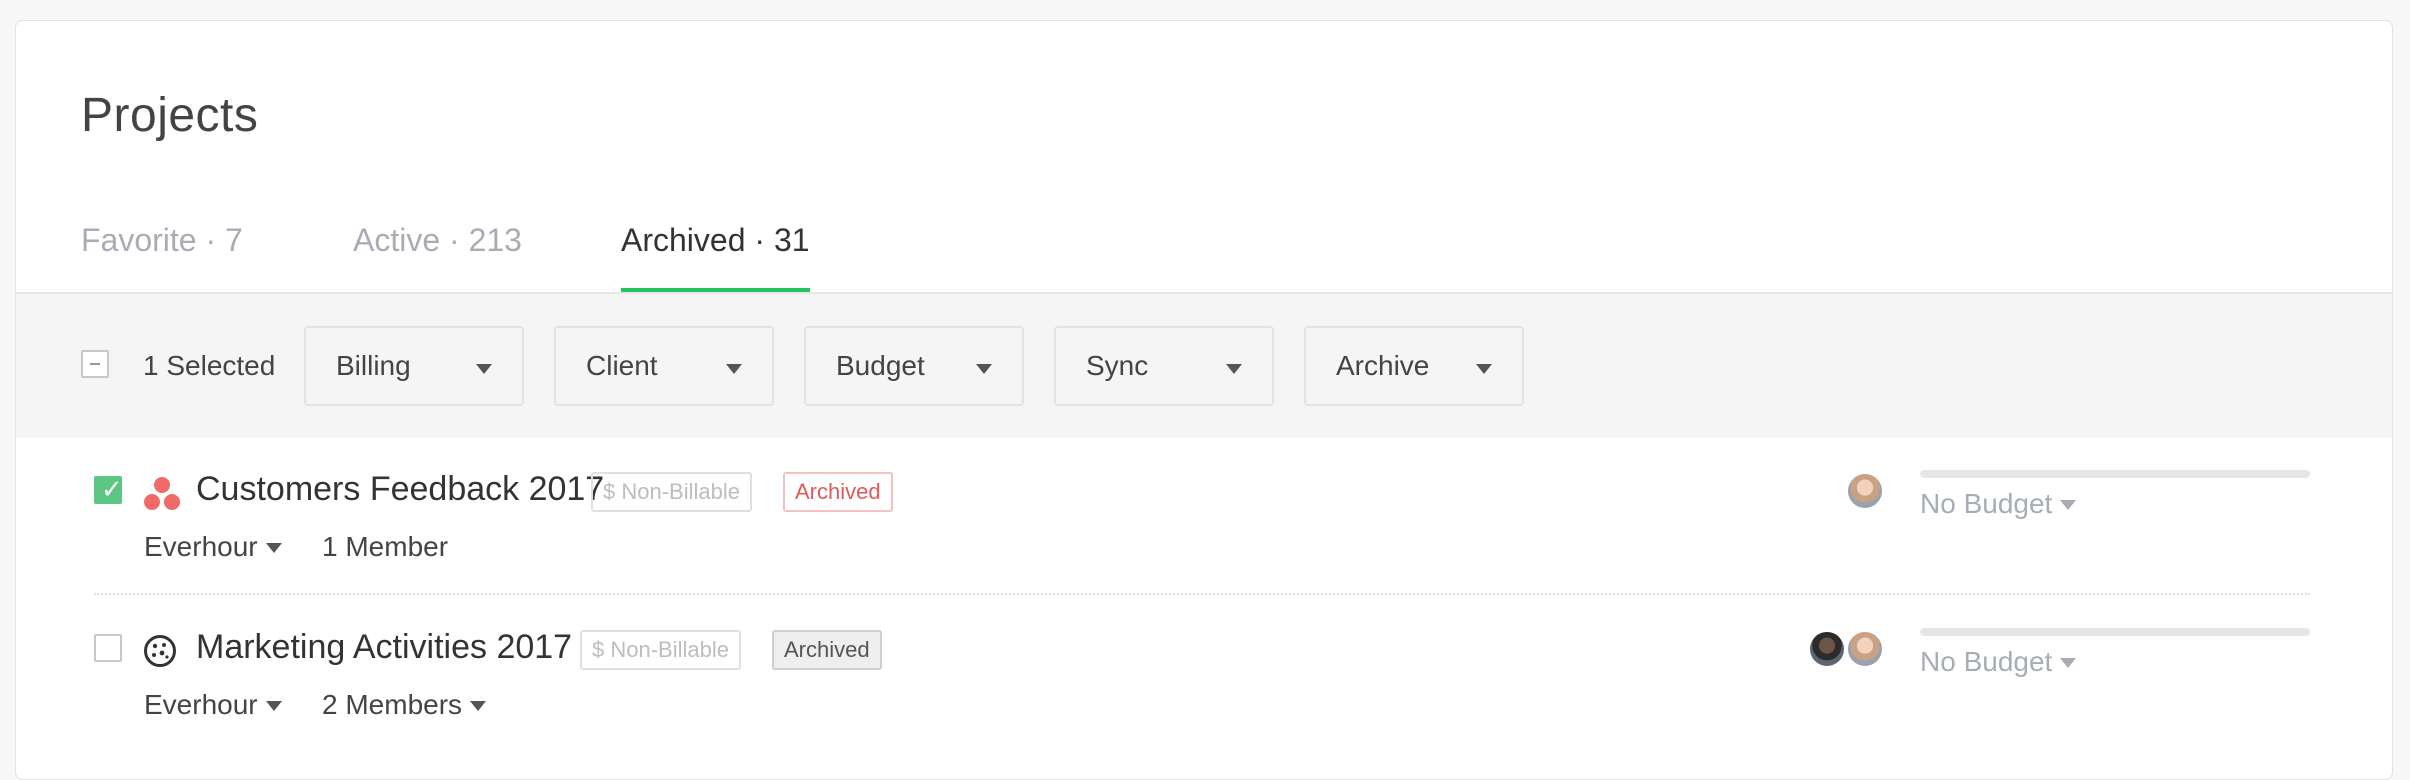 This screenshot has width=2410, height=780. I want to click on tab-favorite: Favorite · 7, so click(162, 255).